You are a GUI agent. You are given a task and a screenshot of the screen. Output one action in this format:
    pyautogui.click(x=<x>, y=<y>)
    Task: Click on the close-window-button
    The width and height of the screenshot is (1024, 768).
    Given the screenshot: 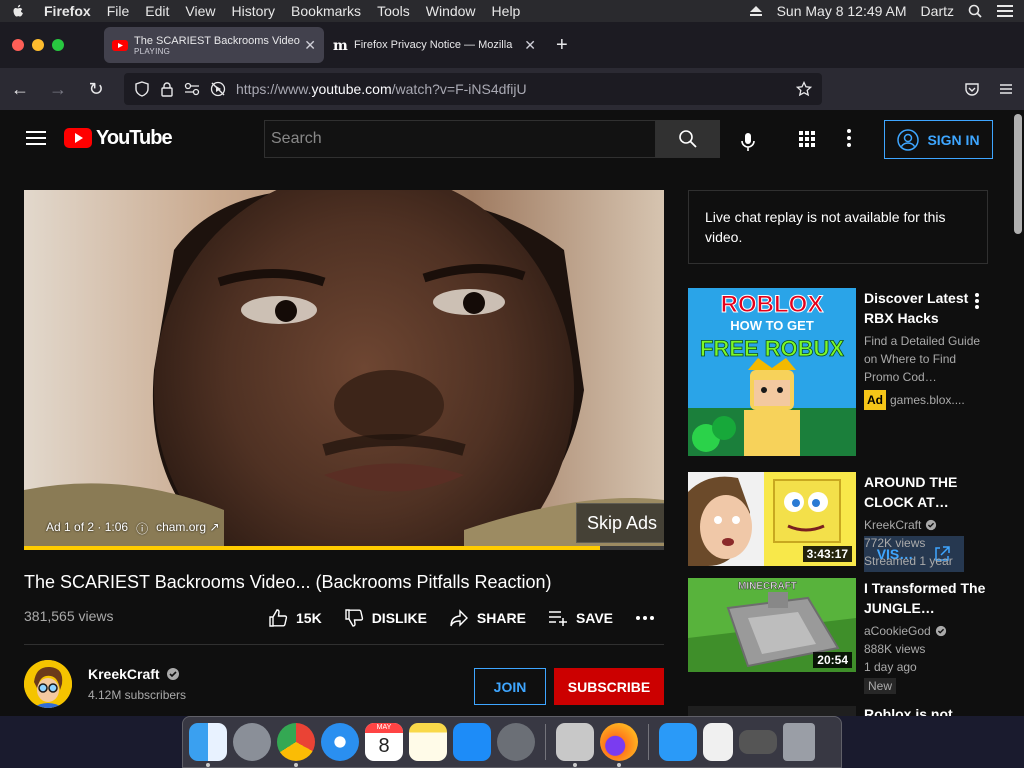 What is the action you would take?
    pyautogui.click(x=18, y=45)
    